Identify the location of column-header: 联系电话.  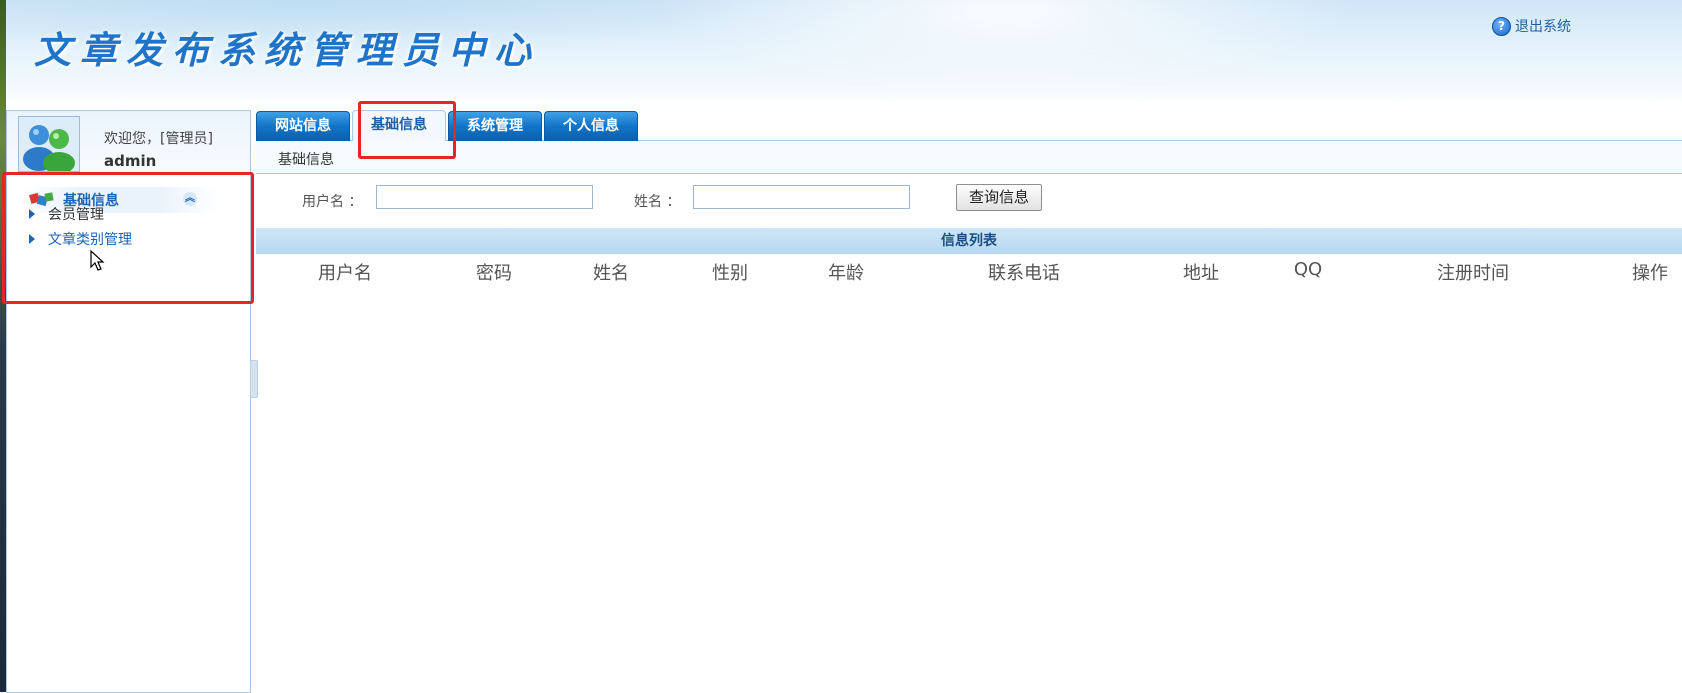
(1024, 273).